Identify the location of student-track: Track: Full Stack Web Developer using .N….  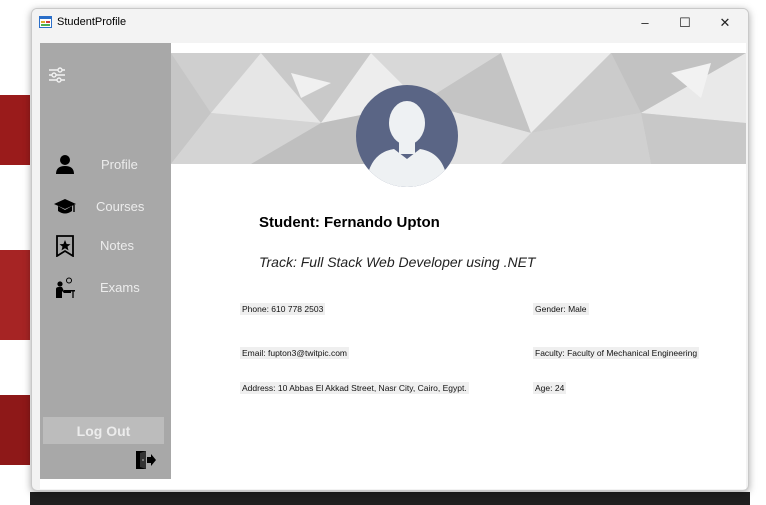
(397, 262).